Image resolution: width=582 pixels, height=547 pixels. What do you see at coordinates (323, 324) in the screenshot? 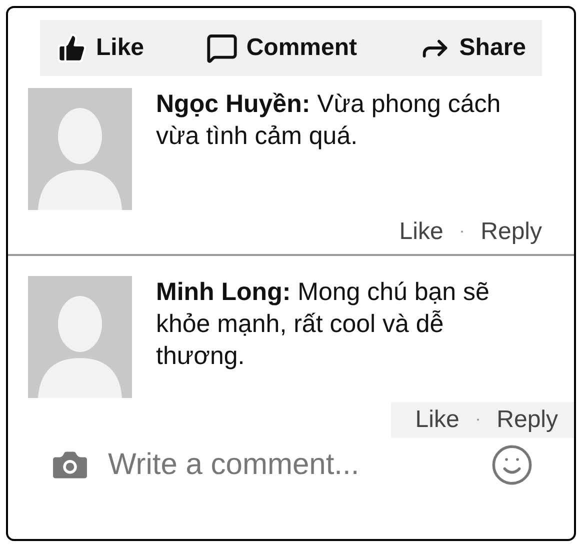
I see `comment-text: Minh Long: Mong chú bạn sẽ khỏe mạnh, rất cool và dễ thương.` at bounding box center [323, 324].